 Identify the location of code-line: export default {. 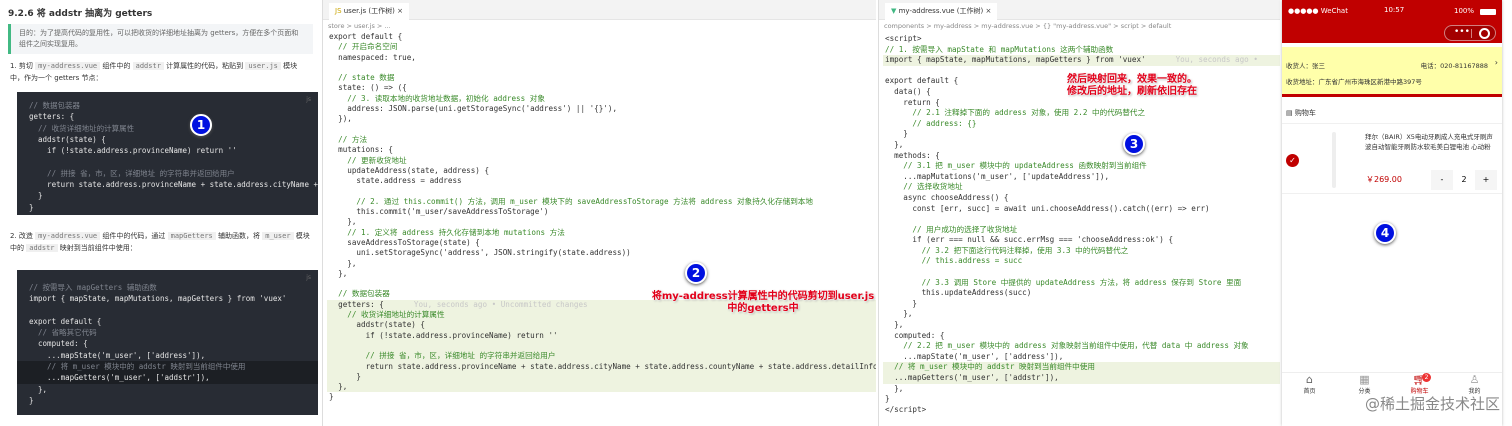
(168, 321).